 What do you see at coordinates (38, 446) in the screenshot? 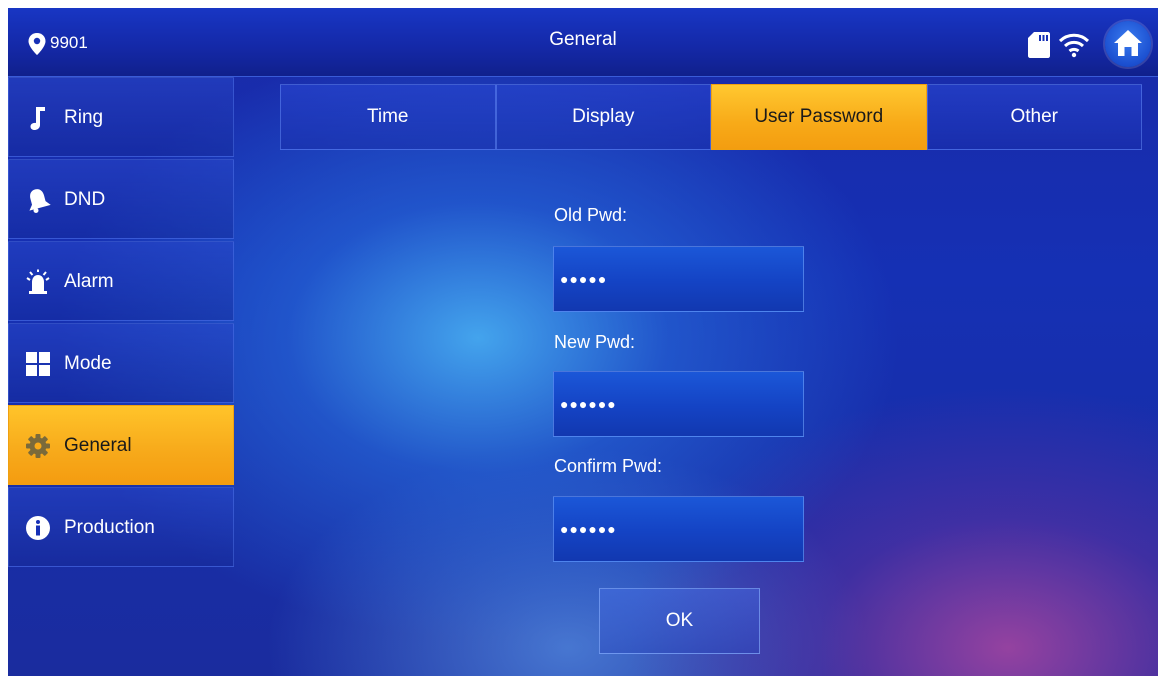
I see `gear-icon` at bounding box center [38, 446].